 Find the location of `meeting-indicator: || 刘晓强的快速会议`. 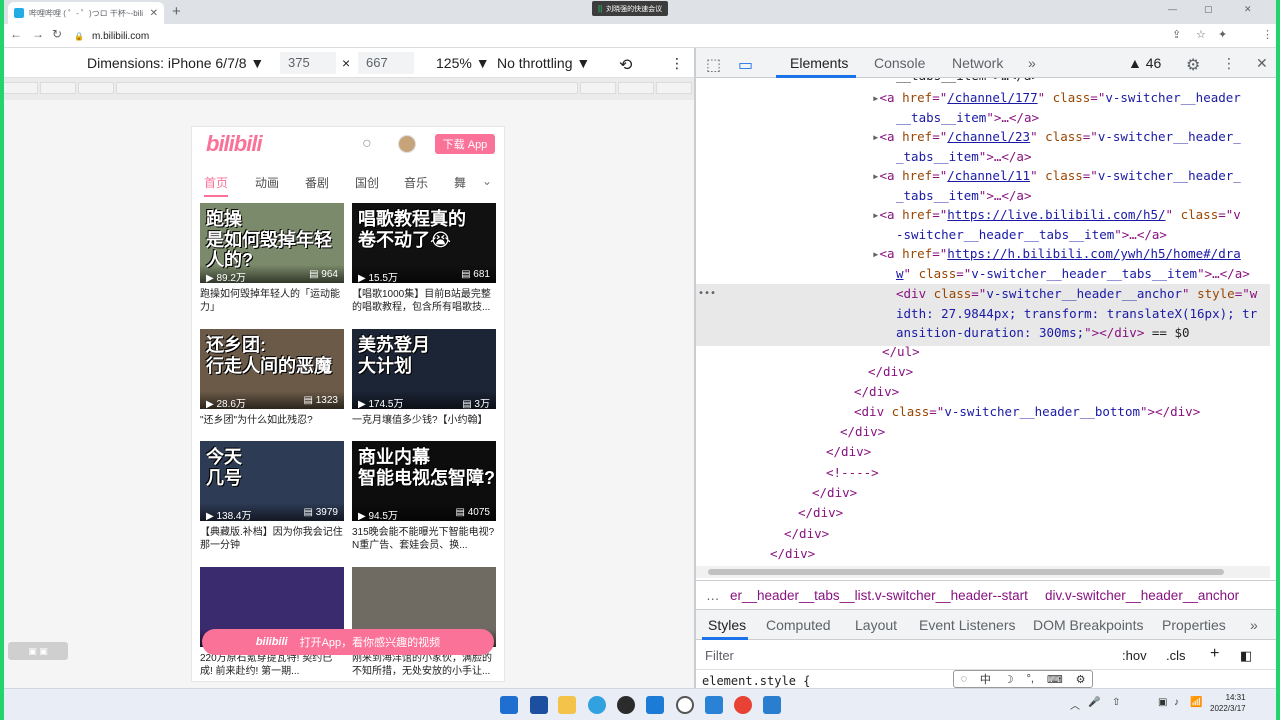

meeting-indicator: || 刘晓强的快速会议 is located at coordinates (630, 8).